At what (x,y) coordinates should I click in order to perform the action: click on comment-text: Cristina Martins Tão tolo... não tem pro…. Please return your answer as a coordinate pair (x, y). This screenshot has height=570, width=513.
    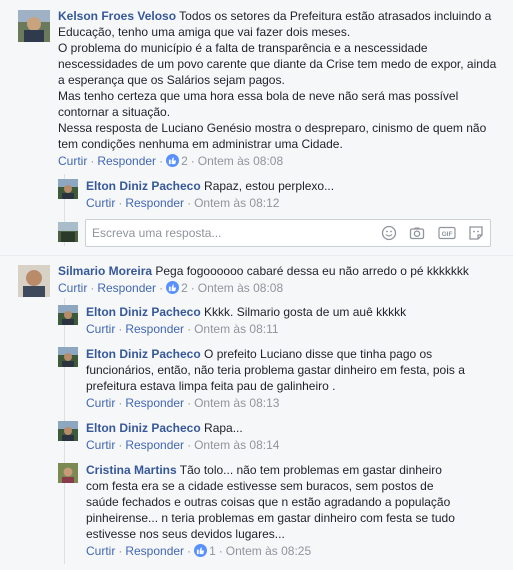
    Looking at the image, I should click on (276, 502).